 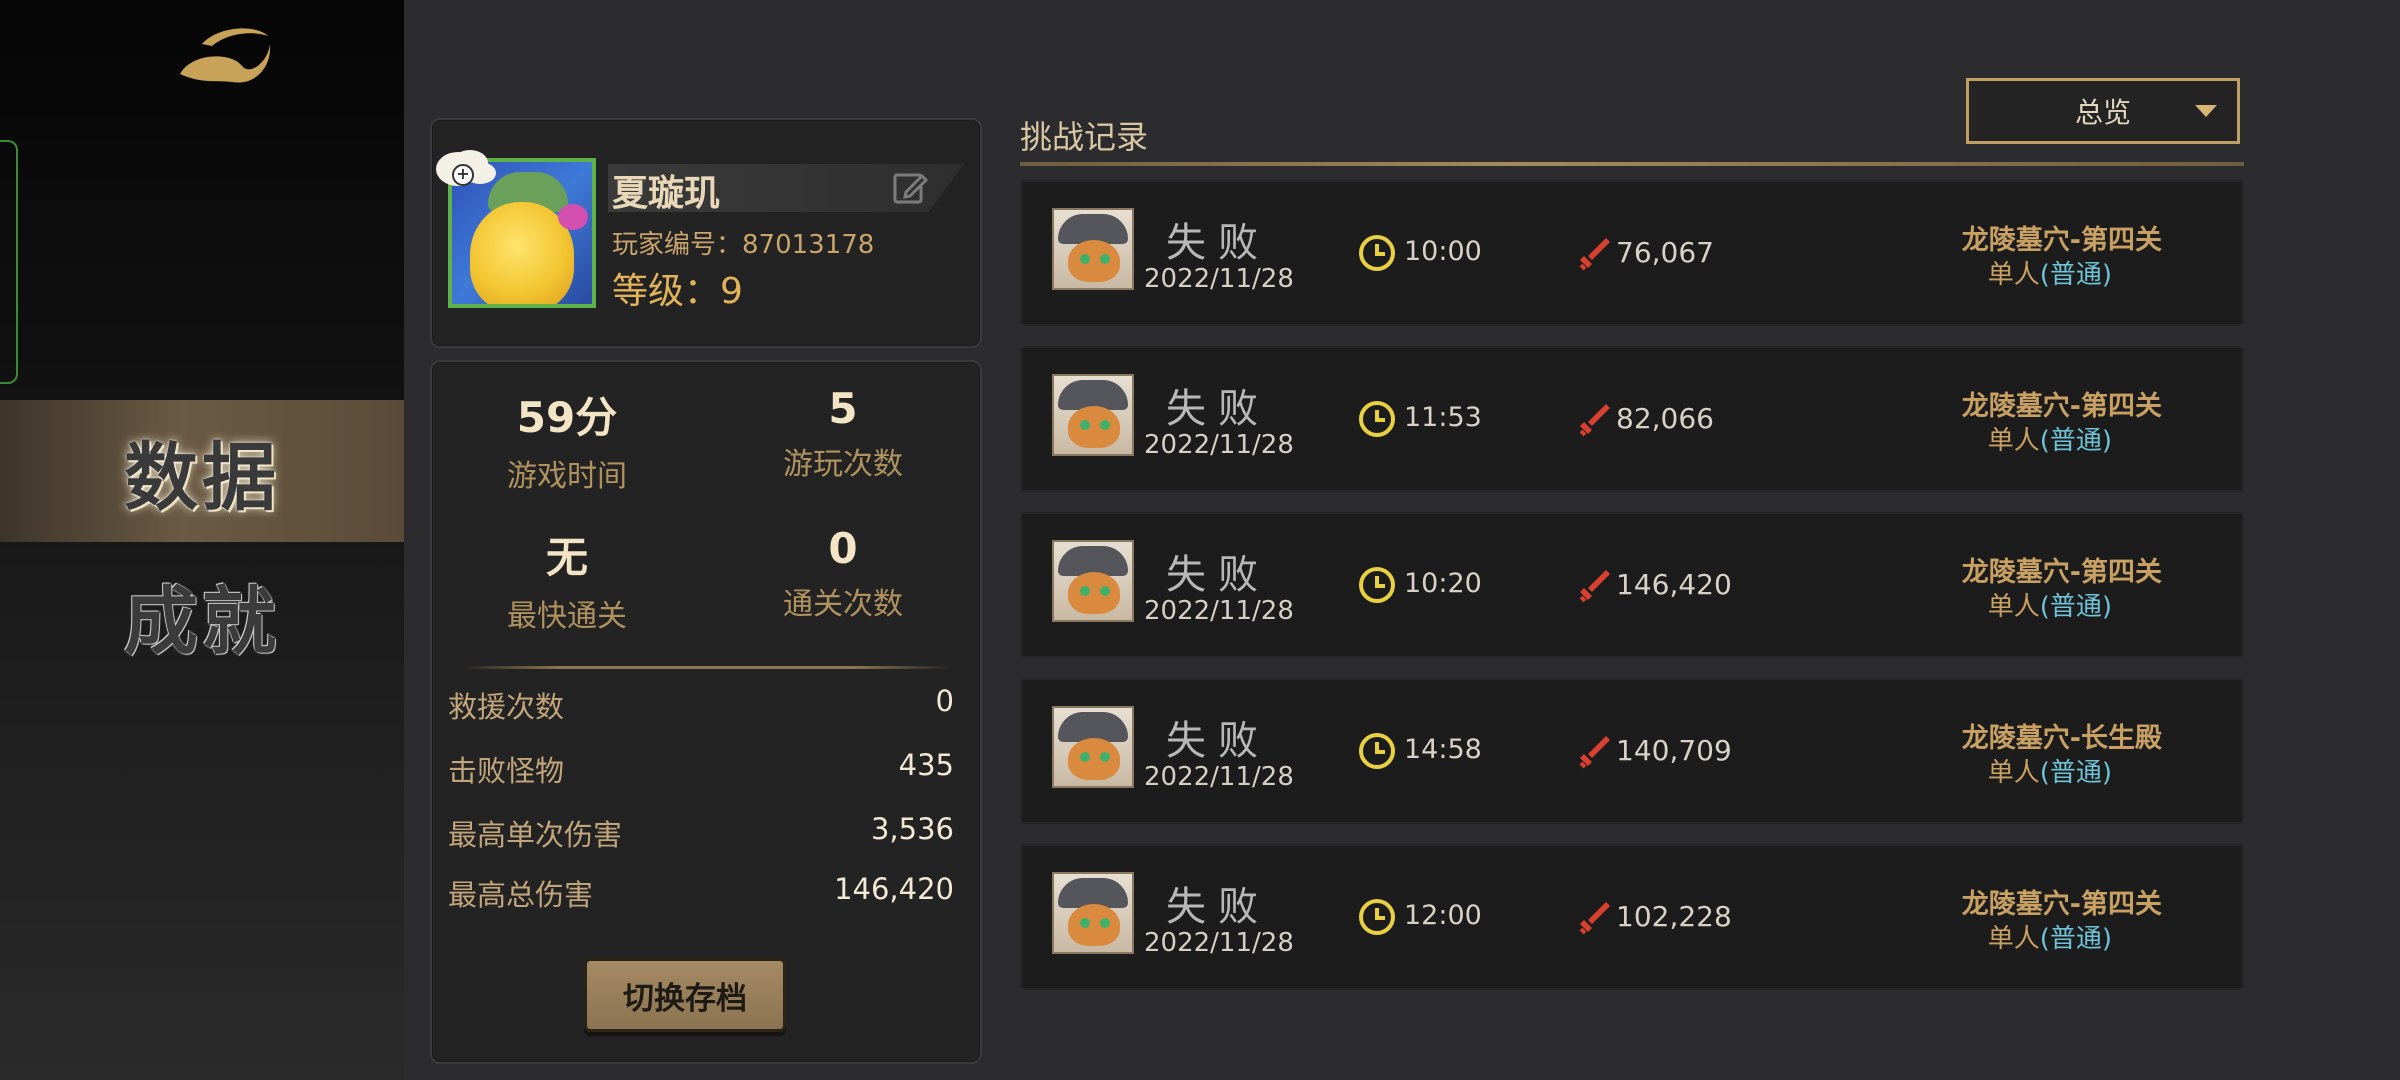 I want to click on record-damage: 102,228, so click(x=1674, y=916).